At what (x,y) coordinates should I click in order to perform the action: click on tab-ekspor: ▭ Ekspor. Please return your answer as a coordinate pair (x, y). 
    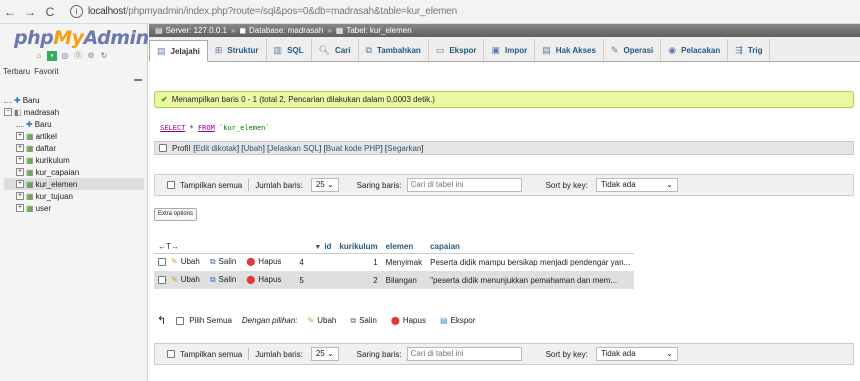
    Looking at the image, I should click on (457, 50).